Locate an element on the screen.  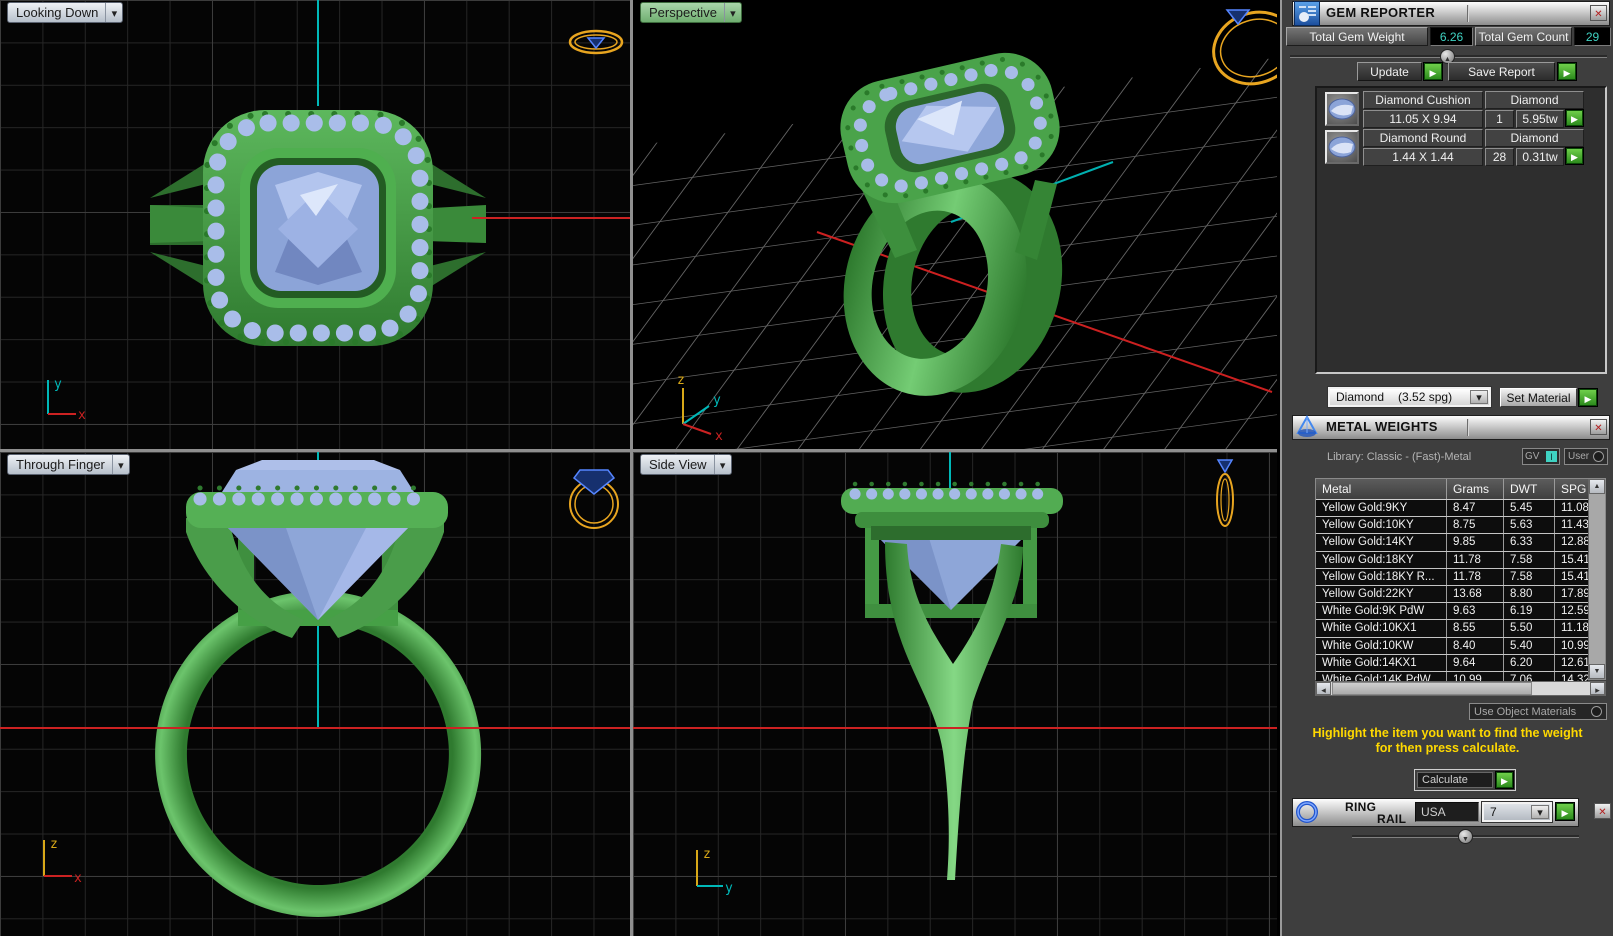
metal-table-row: Yellow Gold:10KY 8.75 5.63 11.43 is located at coordinates (1452, 526).